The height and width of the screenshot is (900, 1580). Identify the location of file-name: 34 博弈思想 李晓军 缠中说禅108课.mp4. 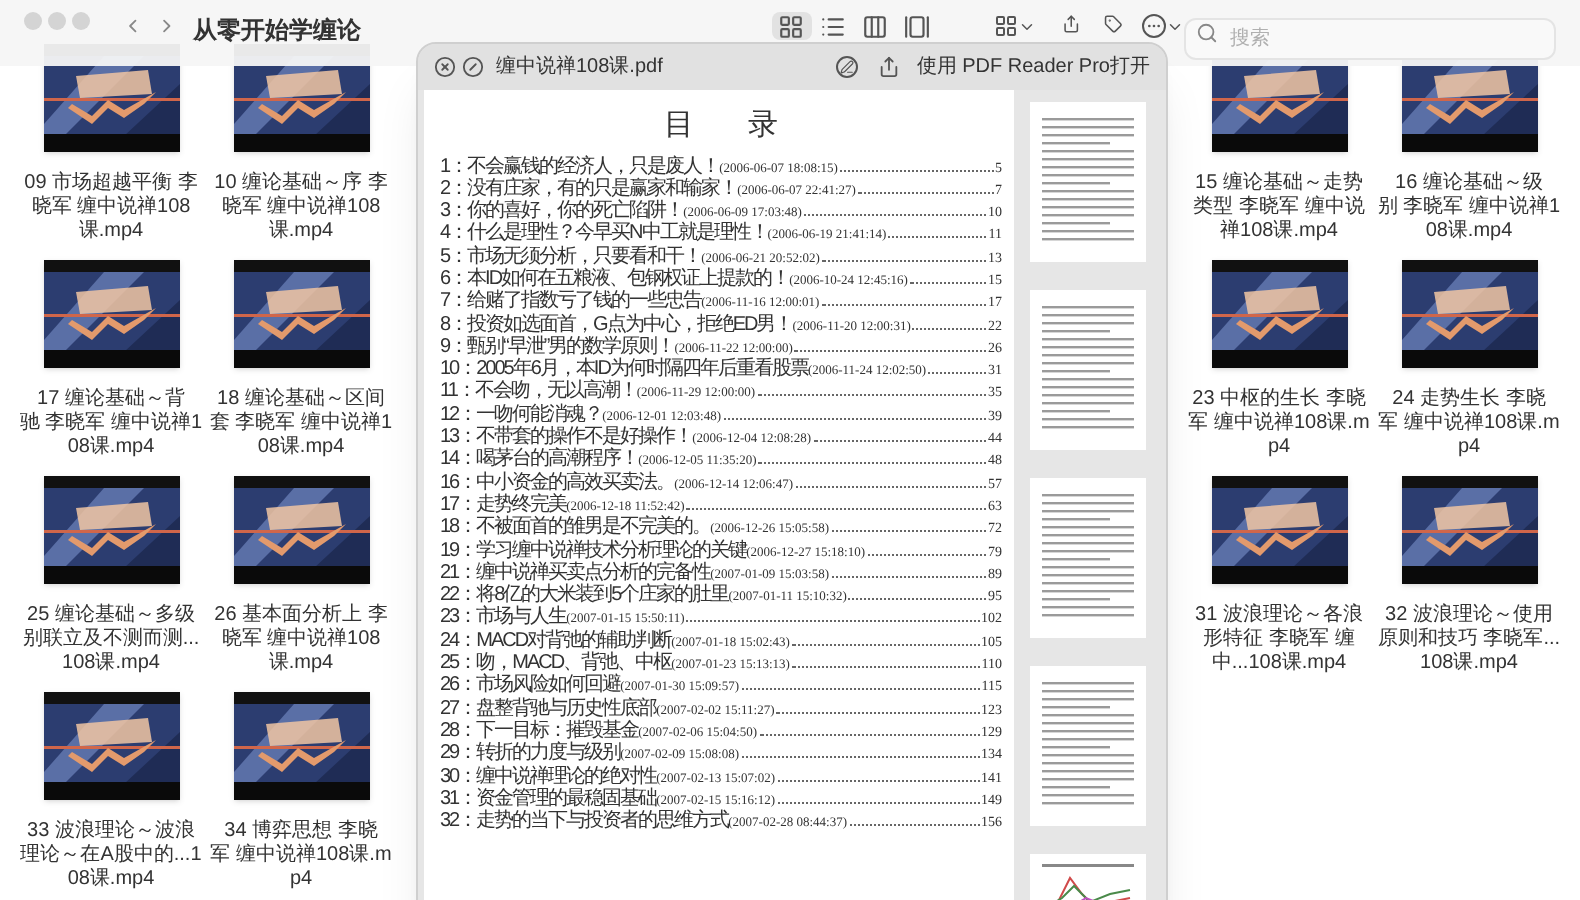
(301, 856).